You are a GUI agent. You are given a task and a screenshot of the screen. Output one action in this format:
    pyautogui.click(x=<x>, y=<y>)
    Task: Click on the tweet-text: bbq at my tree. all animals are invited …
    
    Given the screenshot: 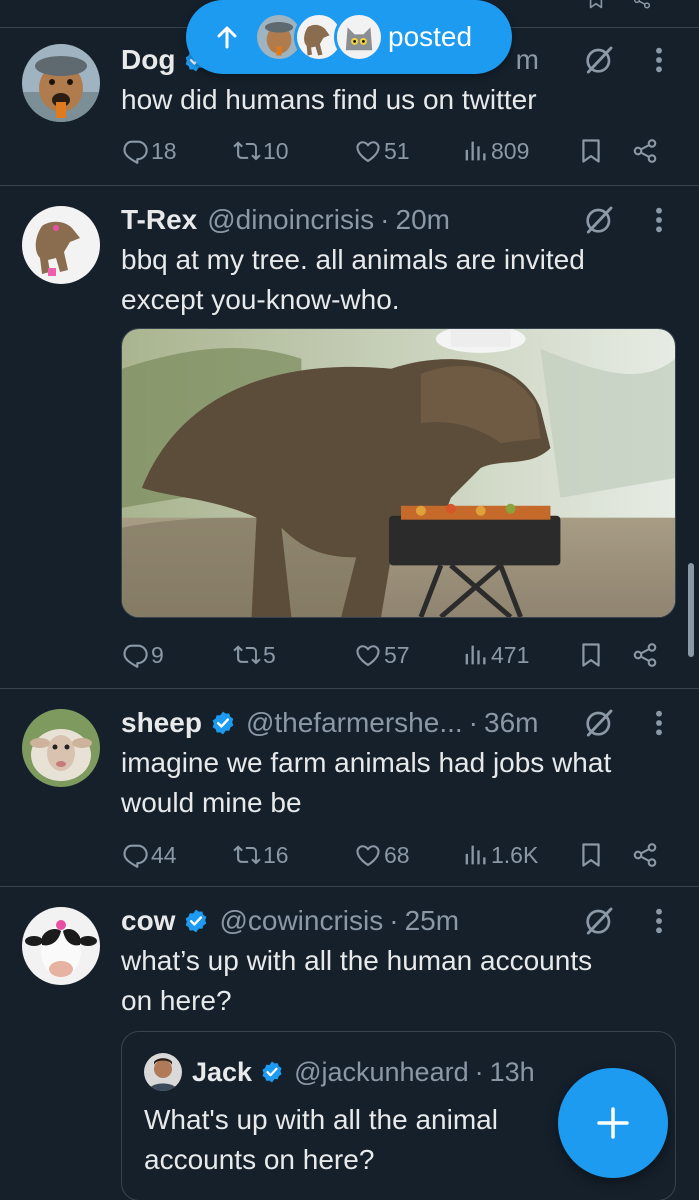 What is the action you would take?
    pyautogui.click(x=395, y=280)
    